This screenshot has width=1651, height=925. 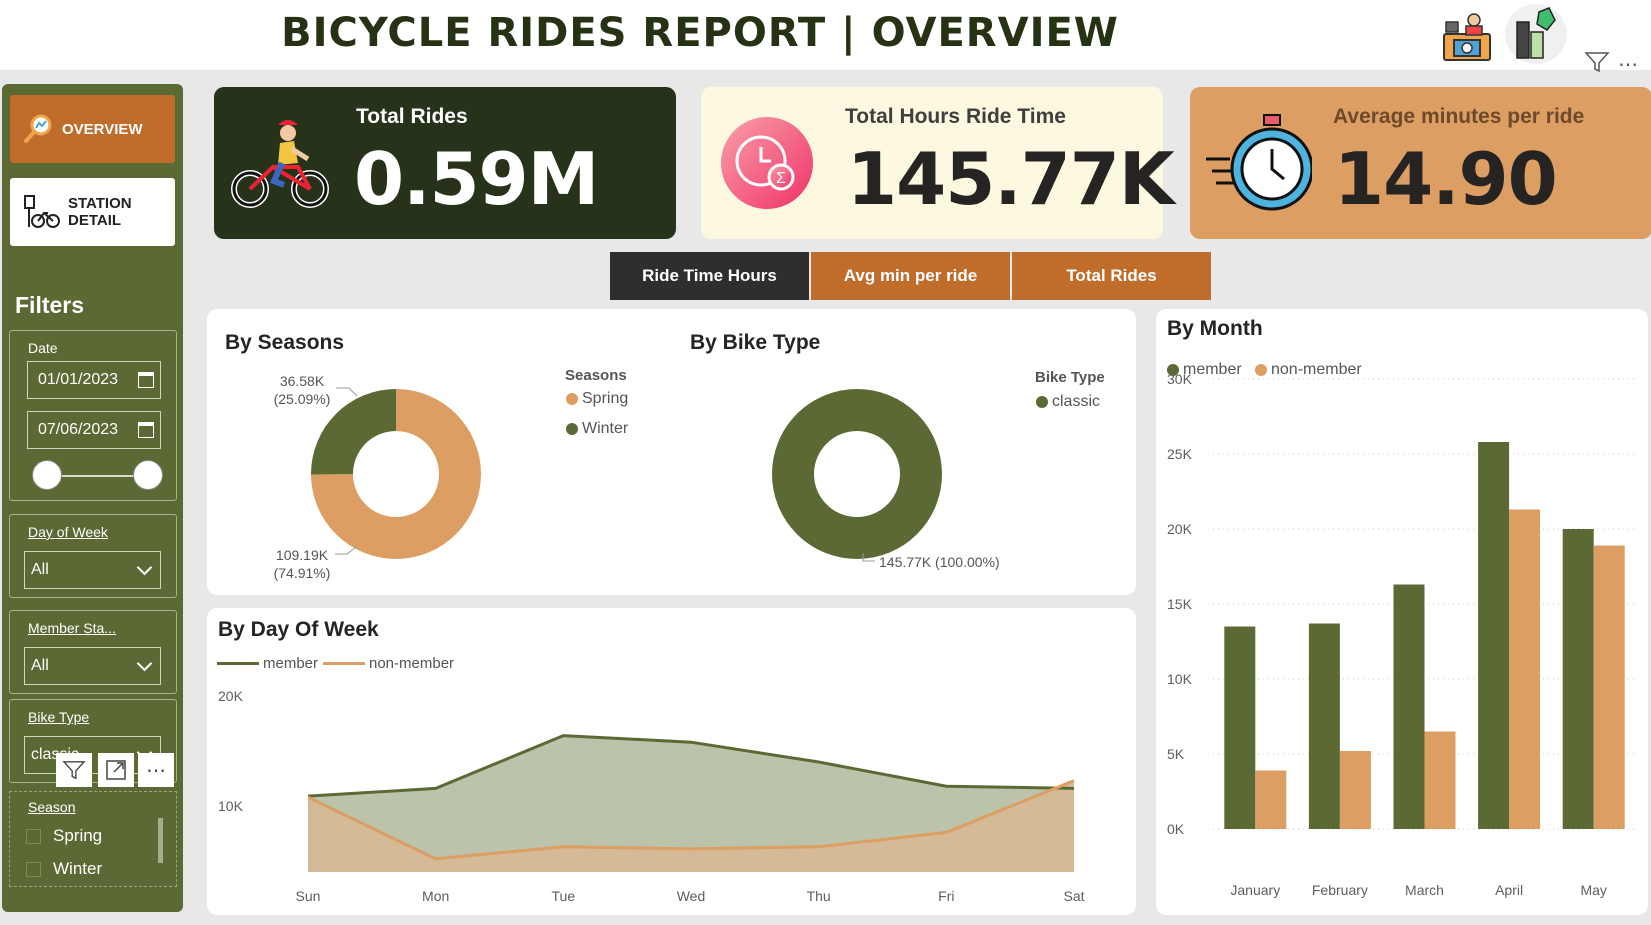 I want to click on x-tick-label: Tue, so click(x=564, y=896).